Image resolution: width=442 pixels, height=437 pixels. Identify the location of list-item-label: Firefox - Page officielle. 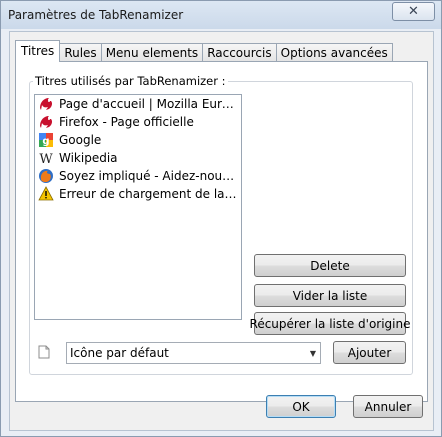
(126, 122).